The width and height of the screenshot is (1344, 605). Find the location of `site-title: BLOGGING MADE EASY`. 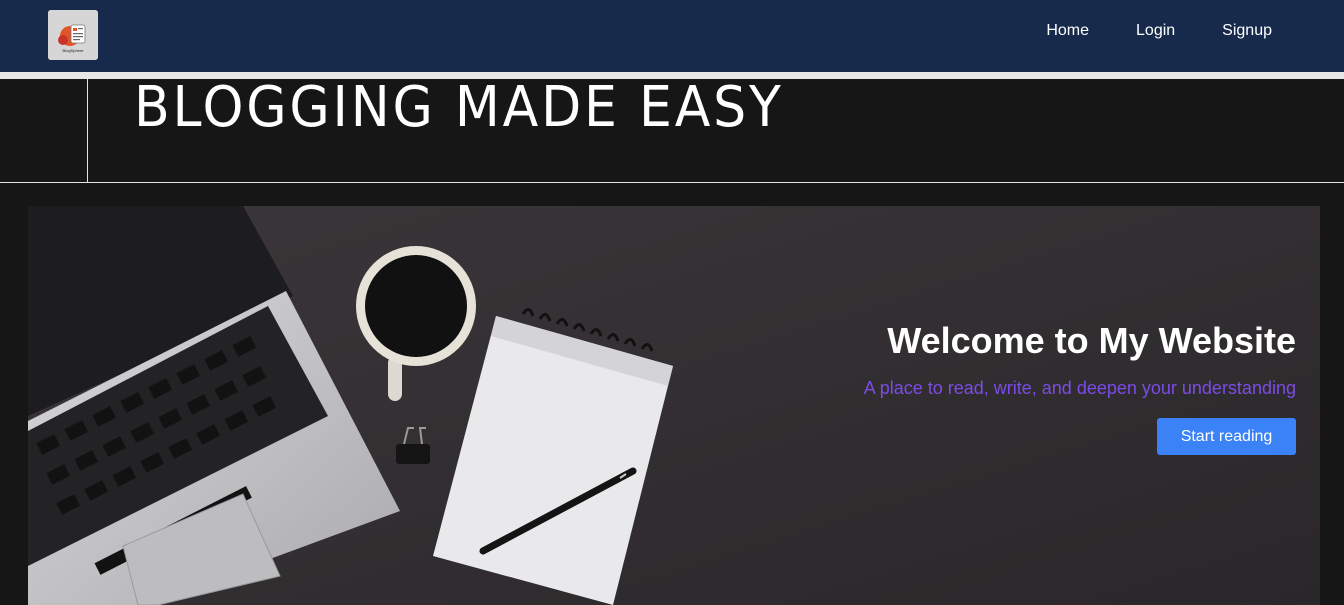

site-title: BLOGGING MADE EASY is located at coordinates (459, 107).